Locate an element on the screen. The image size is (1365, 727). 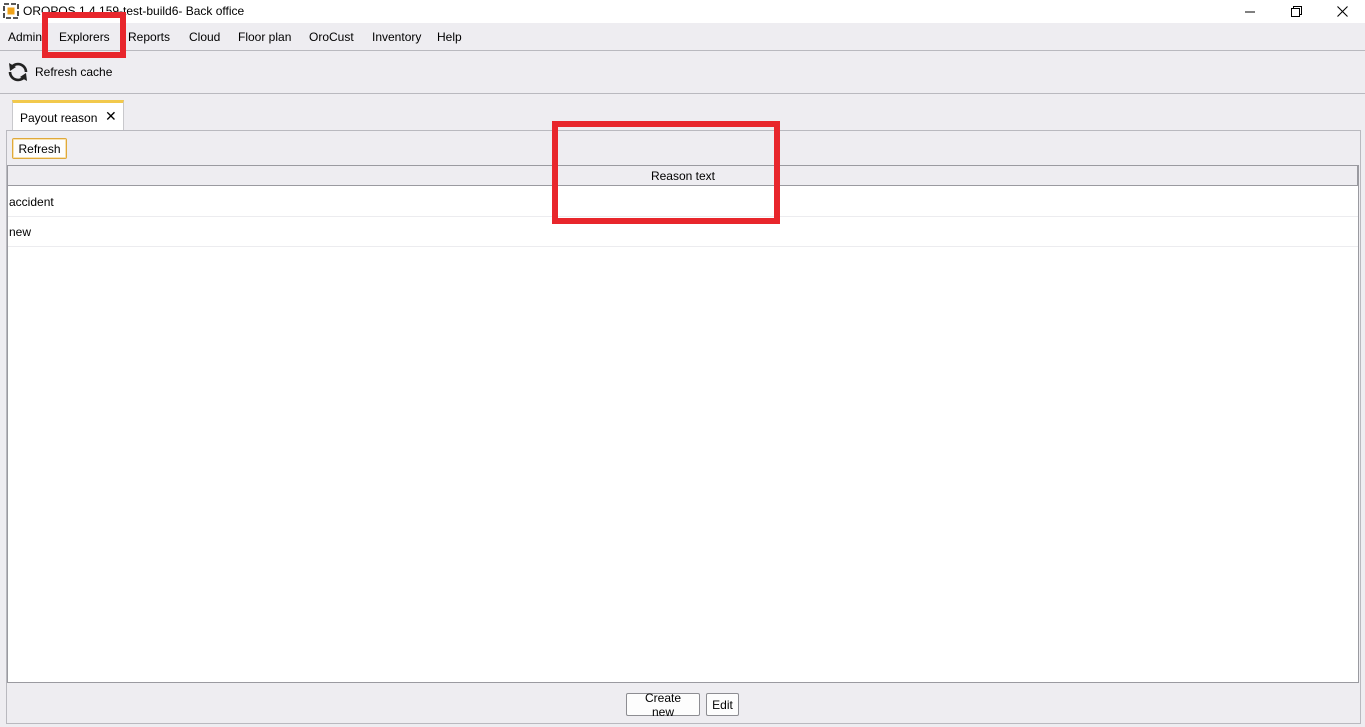
window-title: OROPOS 1.4.159-test-build6- Back office is located at coordinates (134, 11).